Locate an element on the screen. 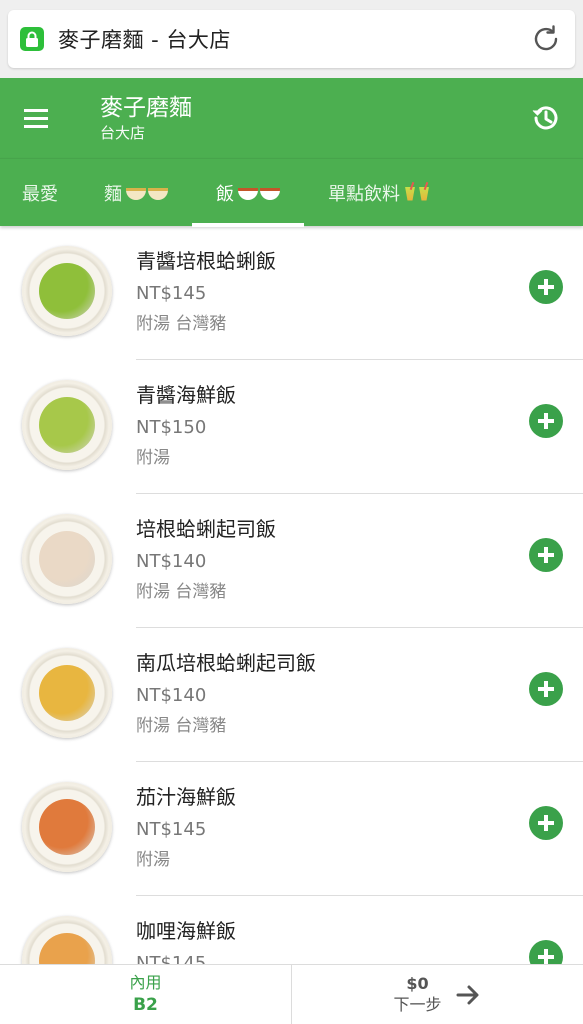  drink-icon is located at coordinates (417, 193).